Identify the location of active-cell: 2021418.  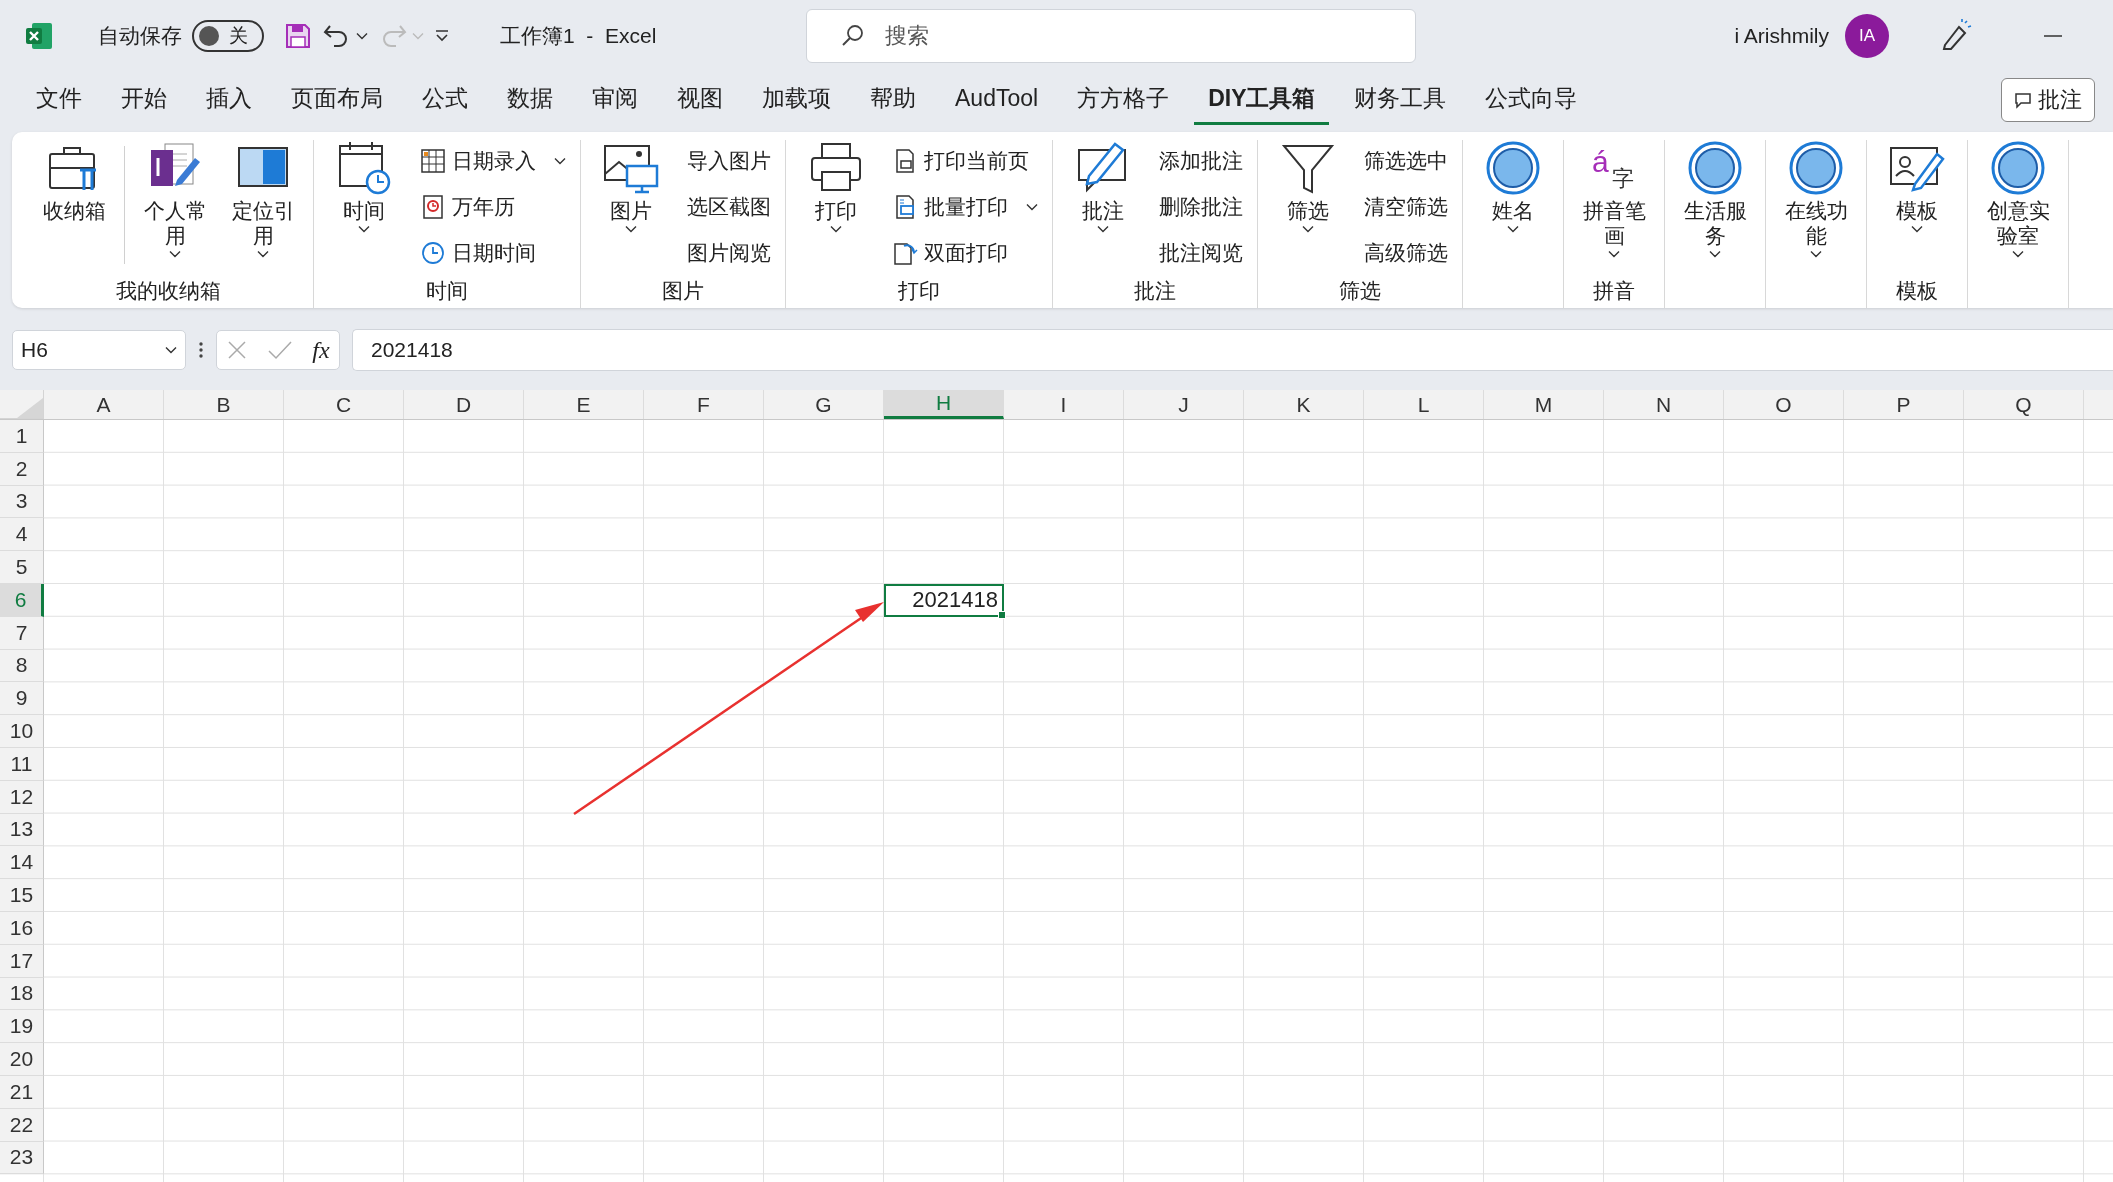
(944, 600).